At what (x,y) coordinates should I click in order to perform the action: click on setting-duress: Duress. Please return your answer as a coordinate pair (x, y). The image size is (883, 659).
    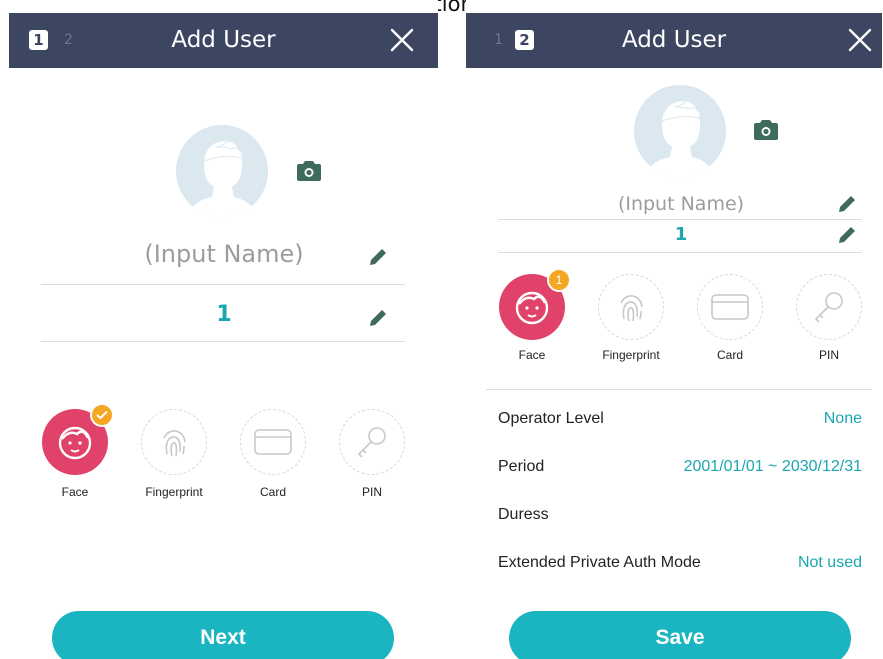
    Looking at the image, I should click on (680, 515).